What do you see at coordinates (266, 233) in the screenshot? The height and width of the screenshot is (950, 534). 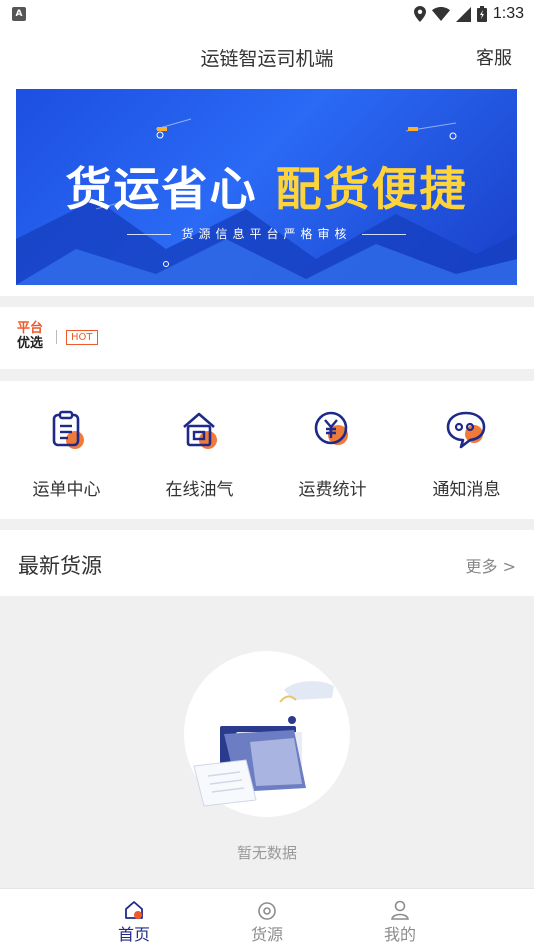 I see `banner-subtitle: 货源信息平台严格审核` at bounding box center [266, 233].